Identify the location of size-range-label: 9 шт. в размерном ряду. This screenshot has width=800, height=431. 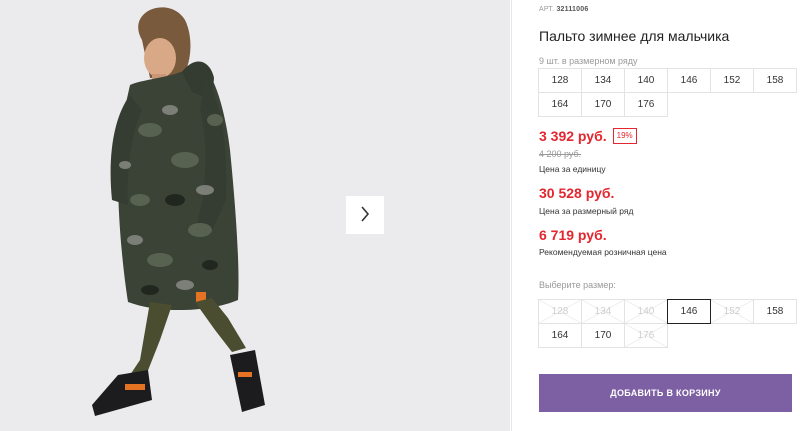
(588, 61).